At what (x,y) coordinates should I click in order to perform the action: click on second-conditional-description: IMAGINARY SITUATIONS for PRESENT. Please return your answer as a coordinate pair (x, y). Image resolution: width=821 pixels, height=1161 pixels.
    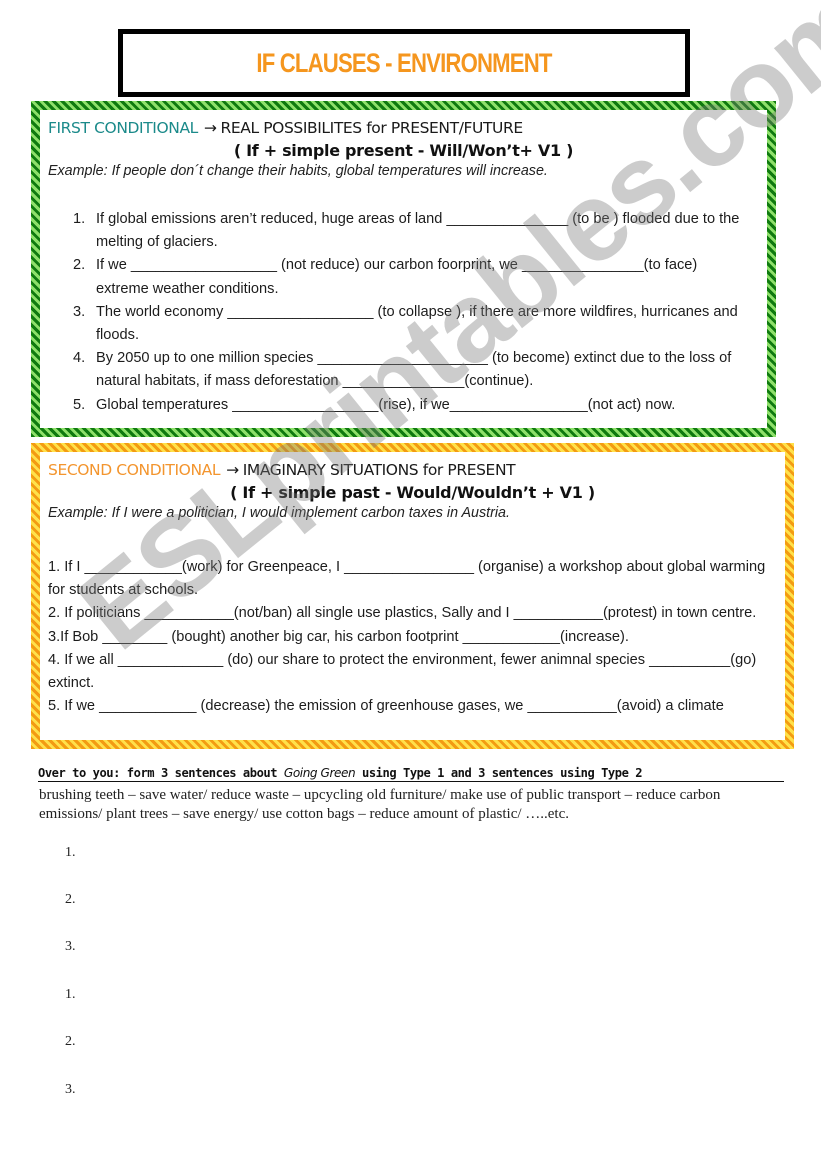
    Looking at the image, I should click on (379, 470).